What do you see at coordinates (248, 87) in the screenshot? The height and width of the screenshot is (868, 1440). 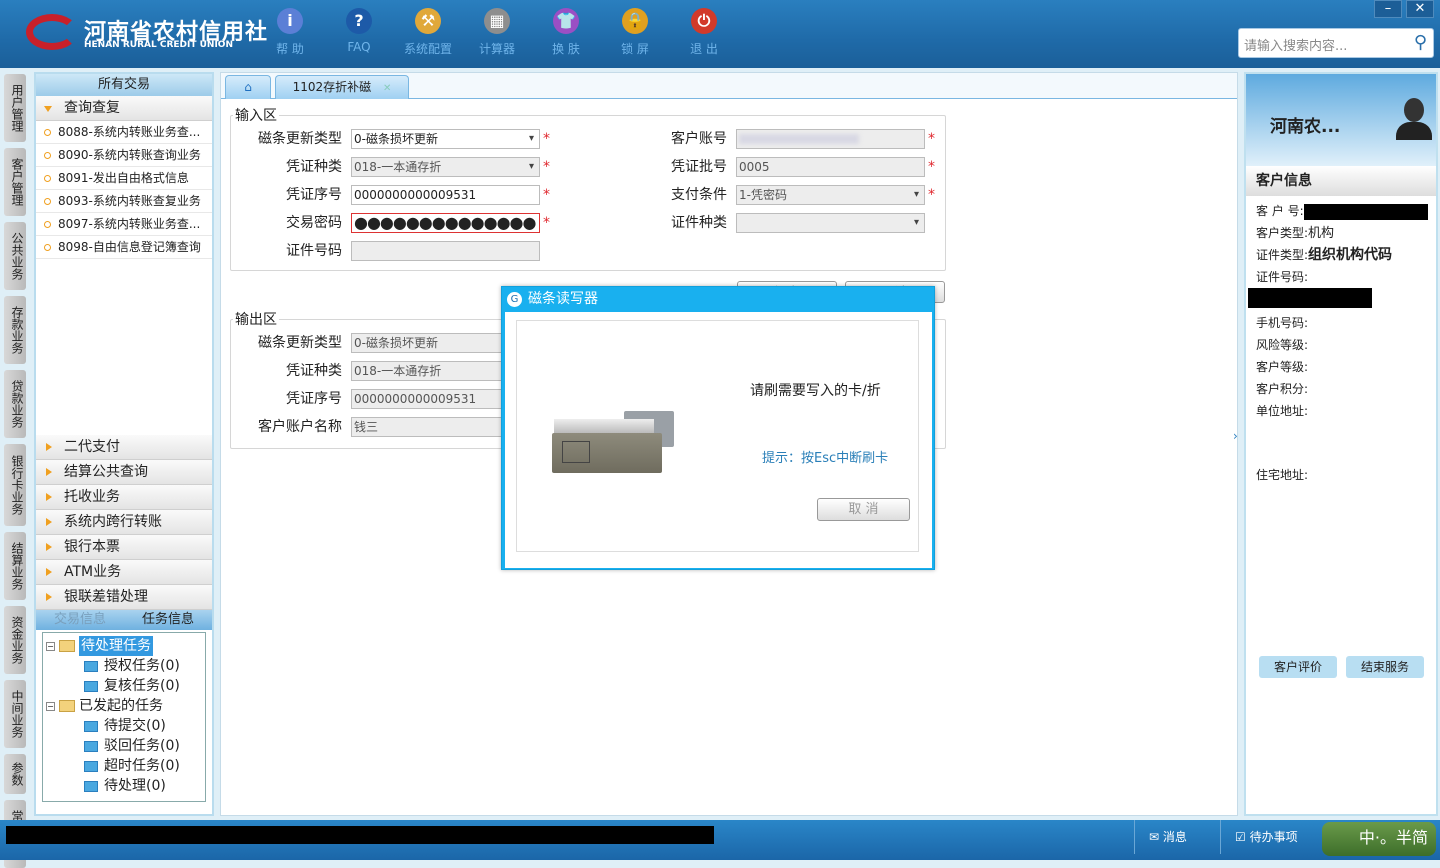 I see `tab-home: ⌂` at bounding box center [248, 87].